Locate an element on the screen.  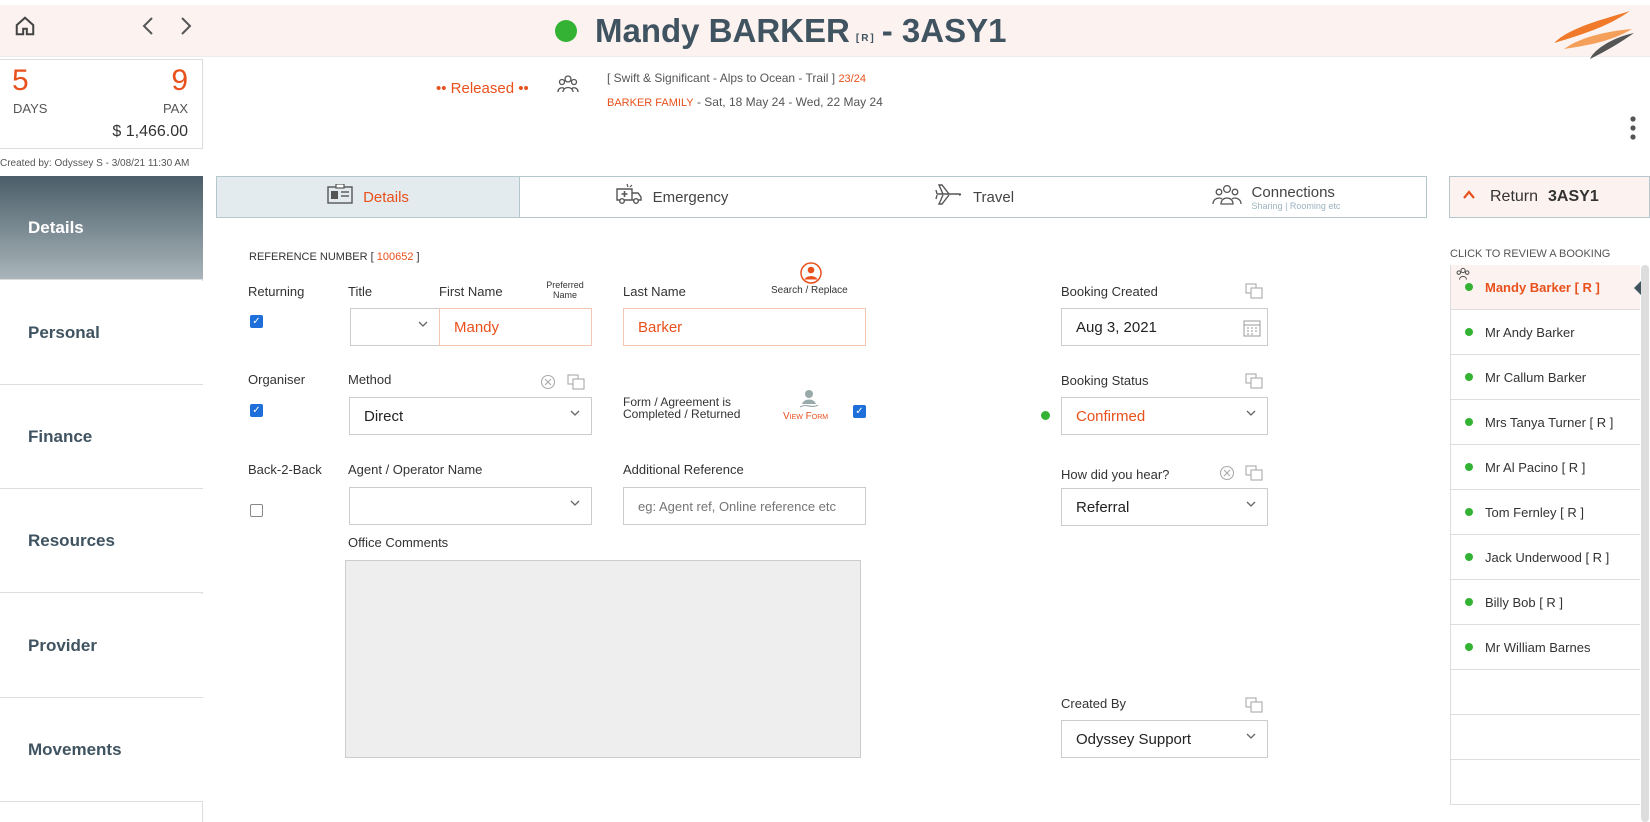
last-name-value: Barker is located at coordinates (660, 327).